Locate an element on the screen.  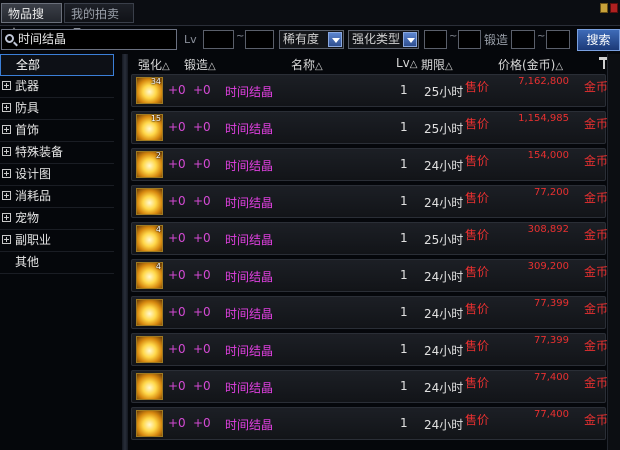
search-icon is located at coordinates (9, 38).